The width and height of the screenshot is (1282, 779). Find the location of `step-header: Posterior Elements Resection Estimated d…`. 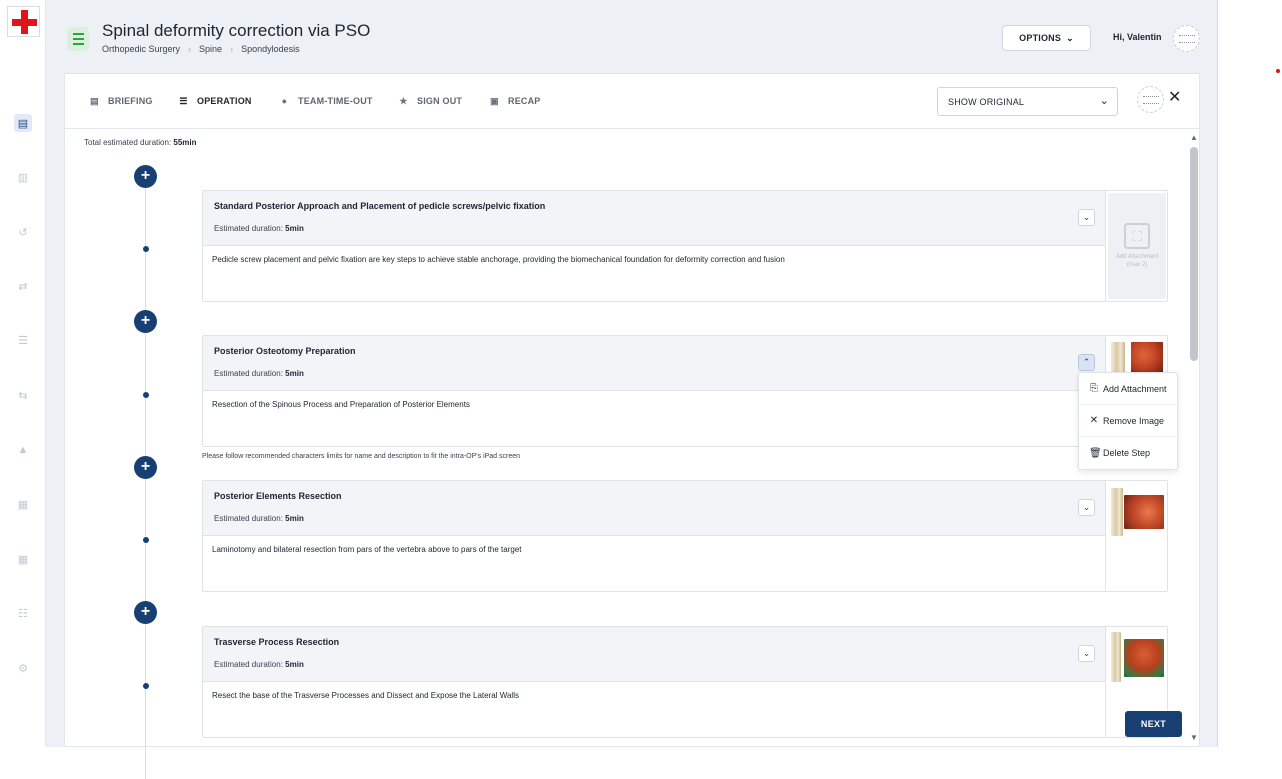

step-header: Posterior Elements Resection Estimated d… is located at coordinates (654, 508).